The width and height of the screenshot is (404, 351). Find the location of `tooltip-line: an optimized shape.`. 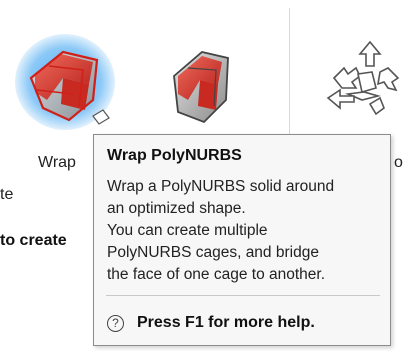

tooltip-line: an optimized shape. is located at coordinates (176, 208).